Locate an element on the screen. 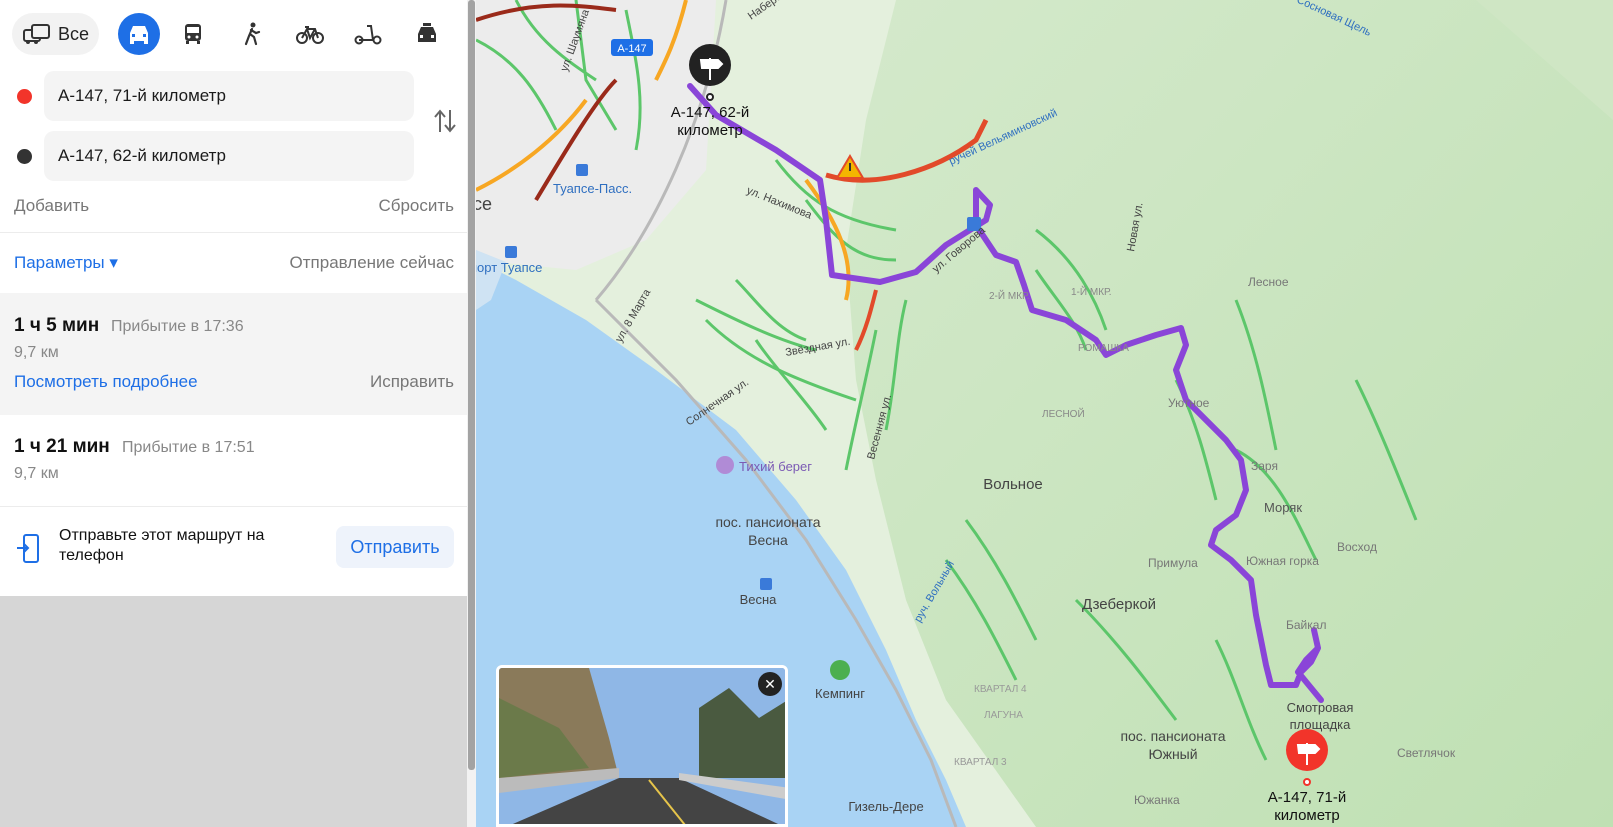 Image resolution: width=1613 pixels, height=827 pixels. bike-icon is located at coordinates (310, 35).